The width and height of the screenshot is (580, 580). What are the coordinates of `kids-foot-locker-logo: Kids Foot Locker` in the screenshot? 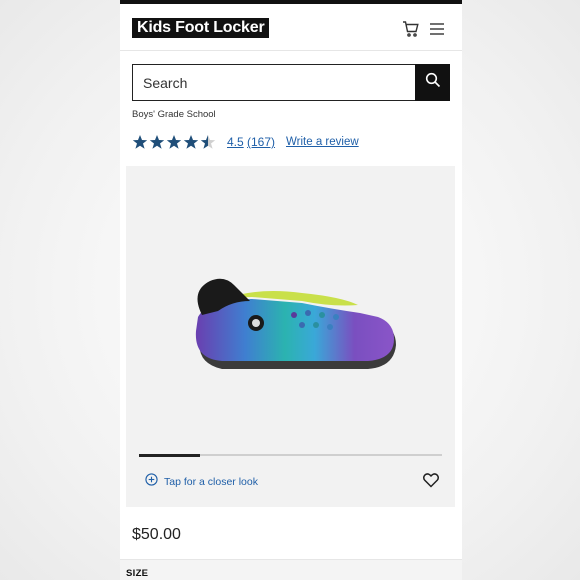 It's located at (201, 28).